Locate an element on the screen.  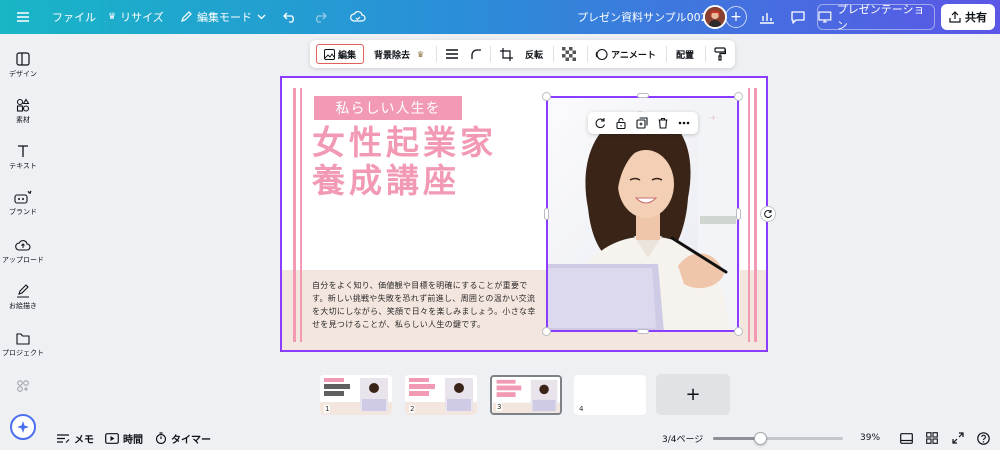
duration-button: 時間 is located at coordinates (124, 438).